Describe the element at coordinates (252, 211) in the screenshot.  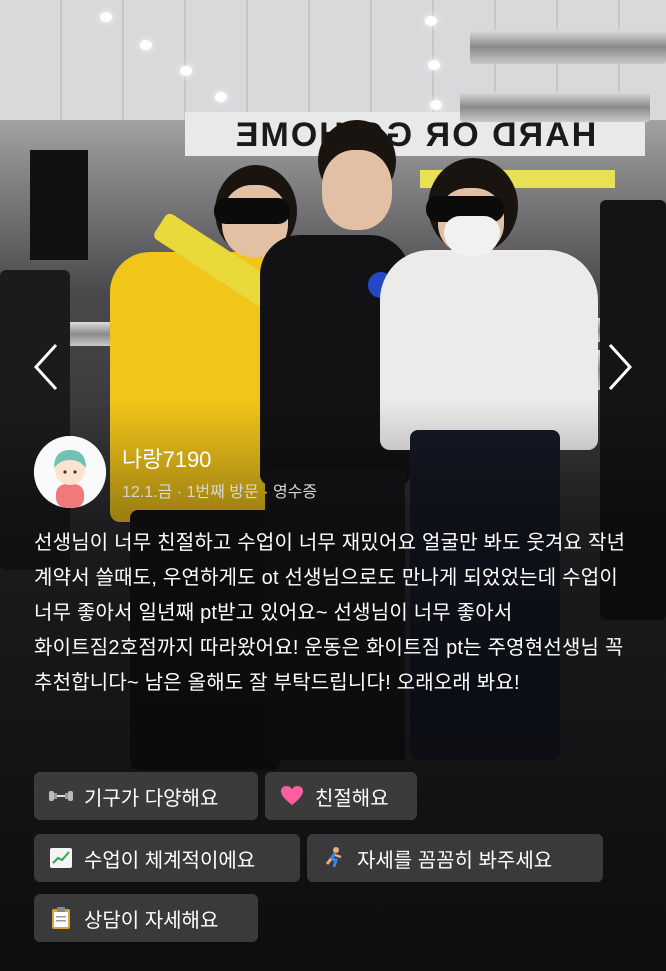
I see `face-blur` at that location.